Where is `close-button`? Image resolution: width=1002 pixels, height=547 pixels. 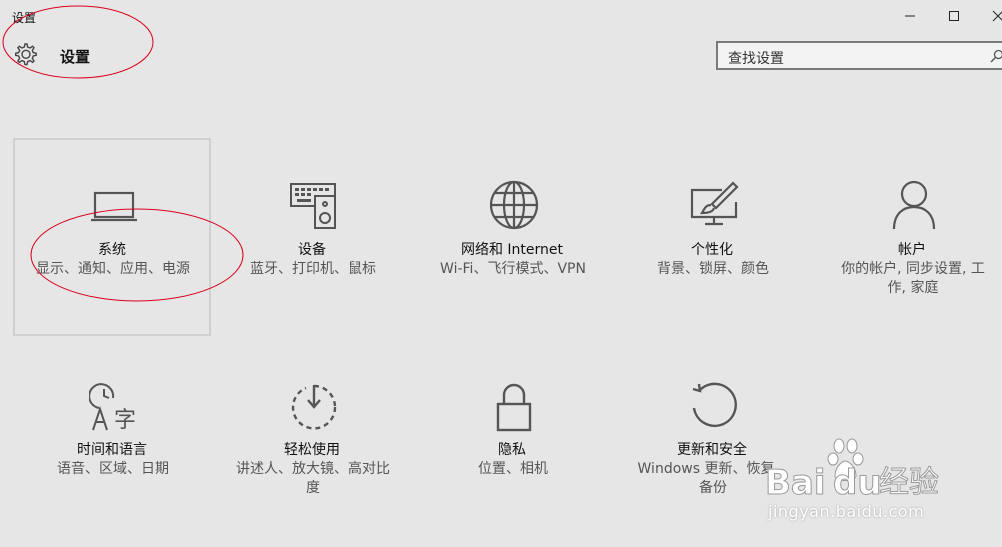 close-button is located at coordinates (989, 16).